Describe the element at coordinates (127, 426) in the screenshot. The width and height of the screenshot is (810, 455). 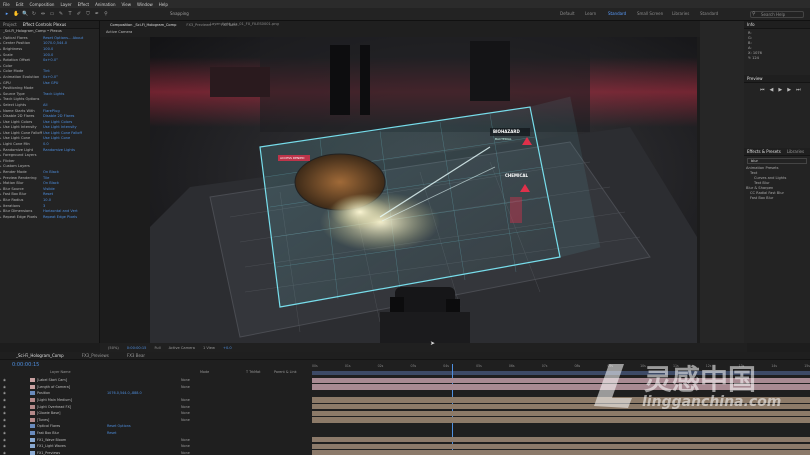
I see `layer-property-value: Reset Options` at that location.